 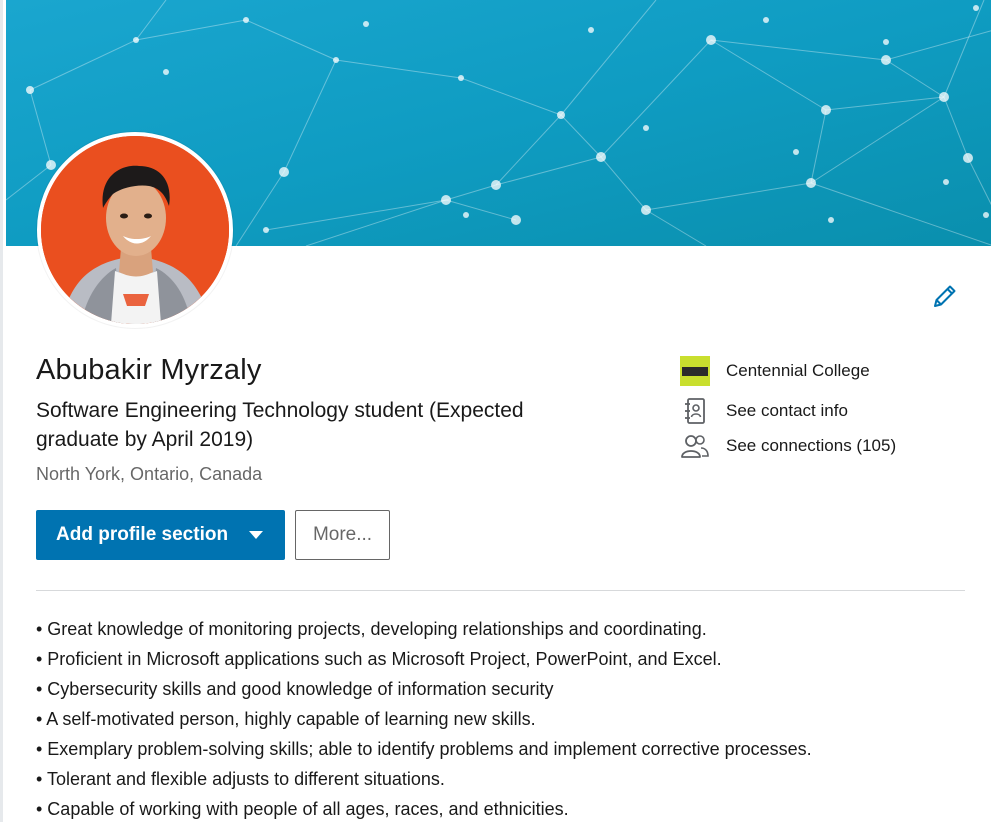 I want to click on profile-photo, so click(x=135, y=230).